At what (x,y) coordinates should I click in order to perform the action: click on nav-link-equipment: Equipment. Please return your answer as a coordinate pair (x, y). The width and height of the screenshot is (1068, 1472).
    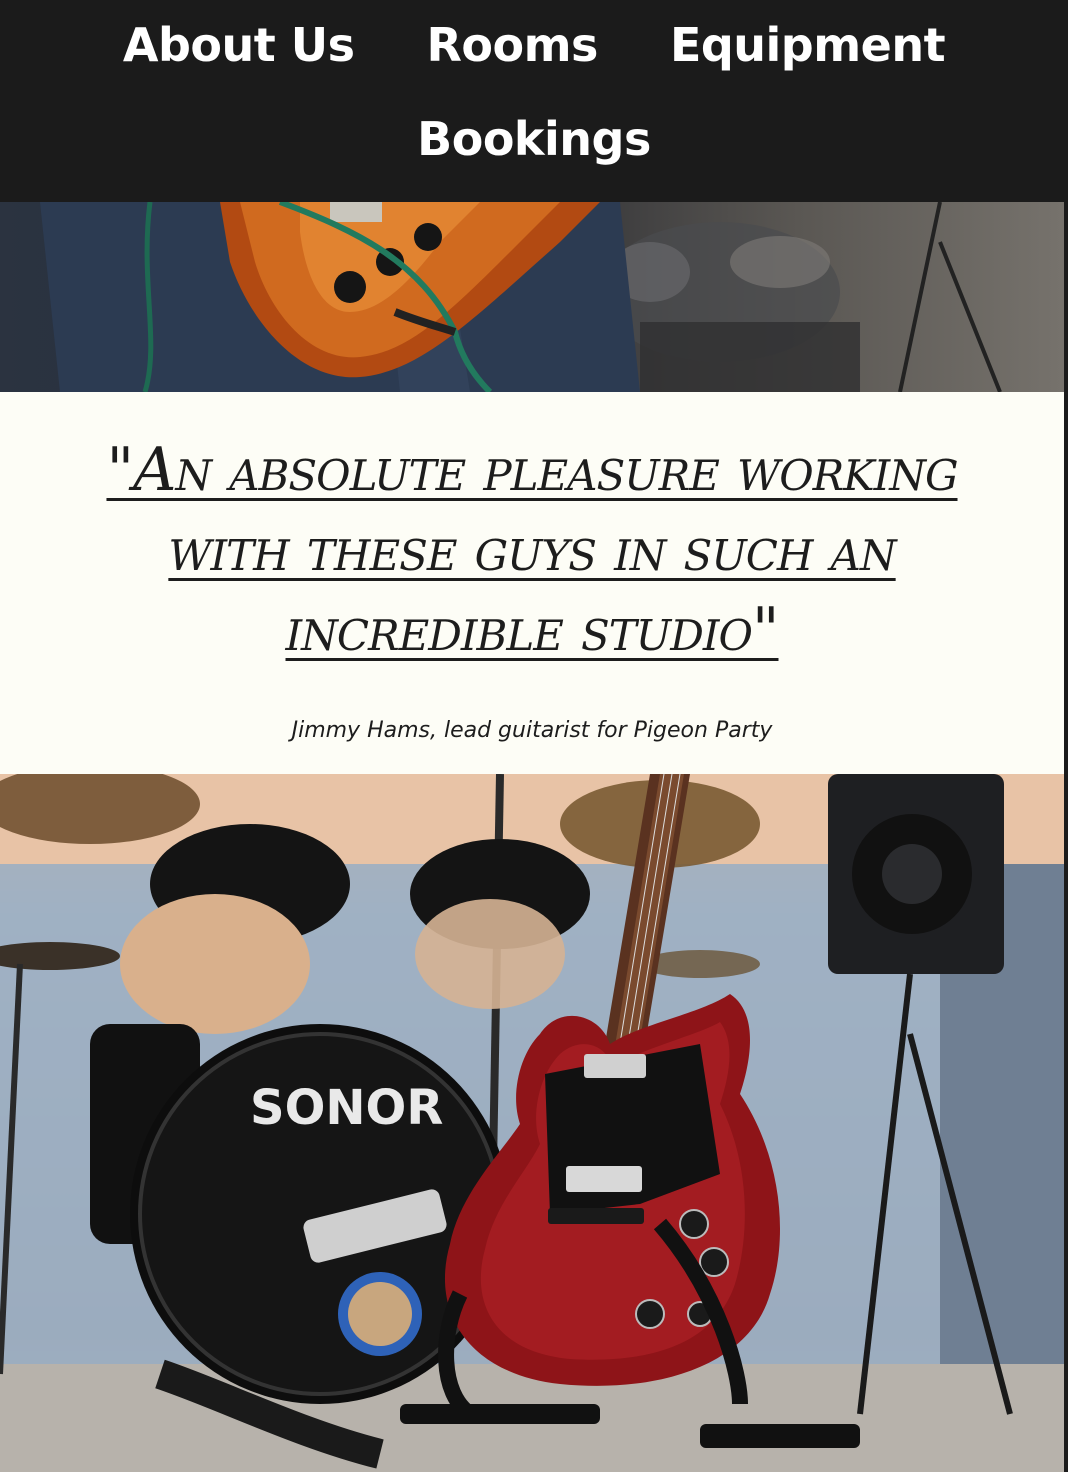
    Looking at the image, I should click on (808, 45).